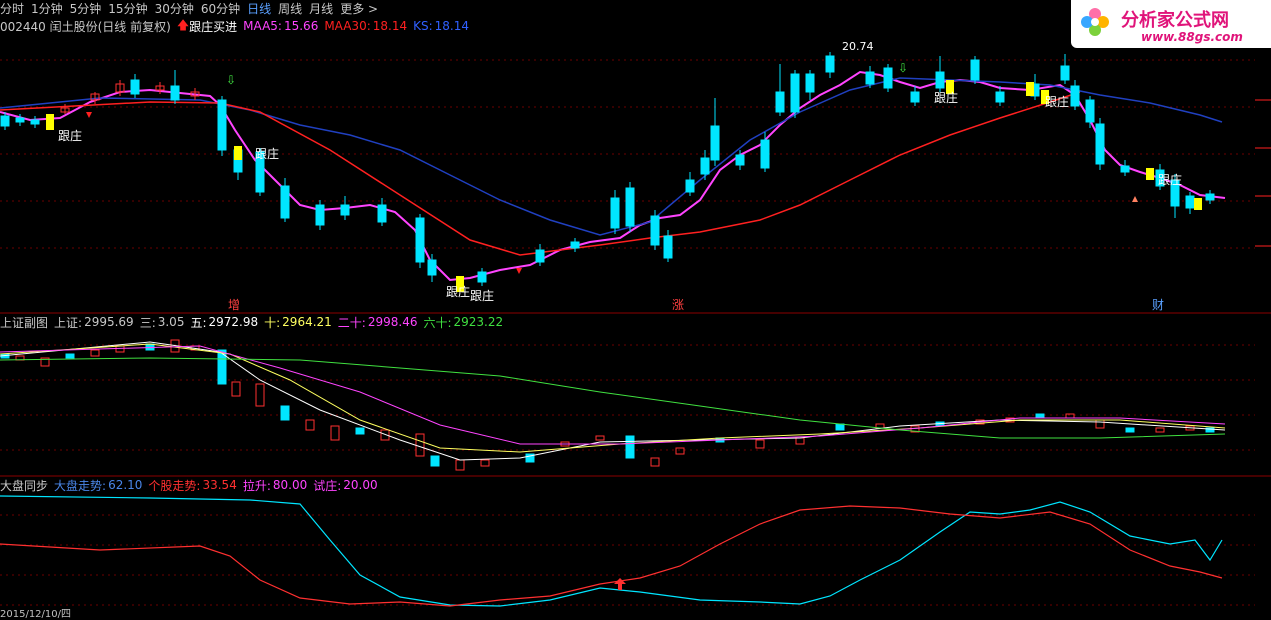 The height and width of the screenshot is (620, 1271). Describe the element at coordinates (1175, 20) in the screenshot. I see `logo-brand-text: 分析家公式网` at that location.